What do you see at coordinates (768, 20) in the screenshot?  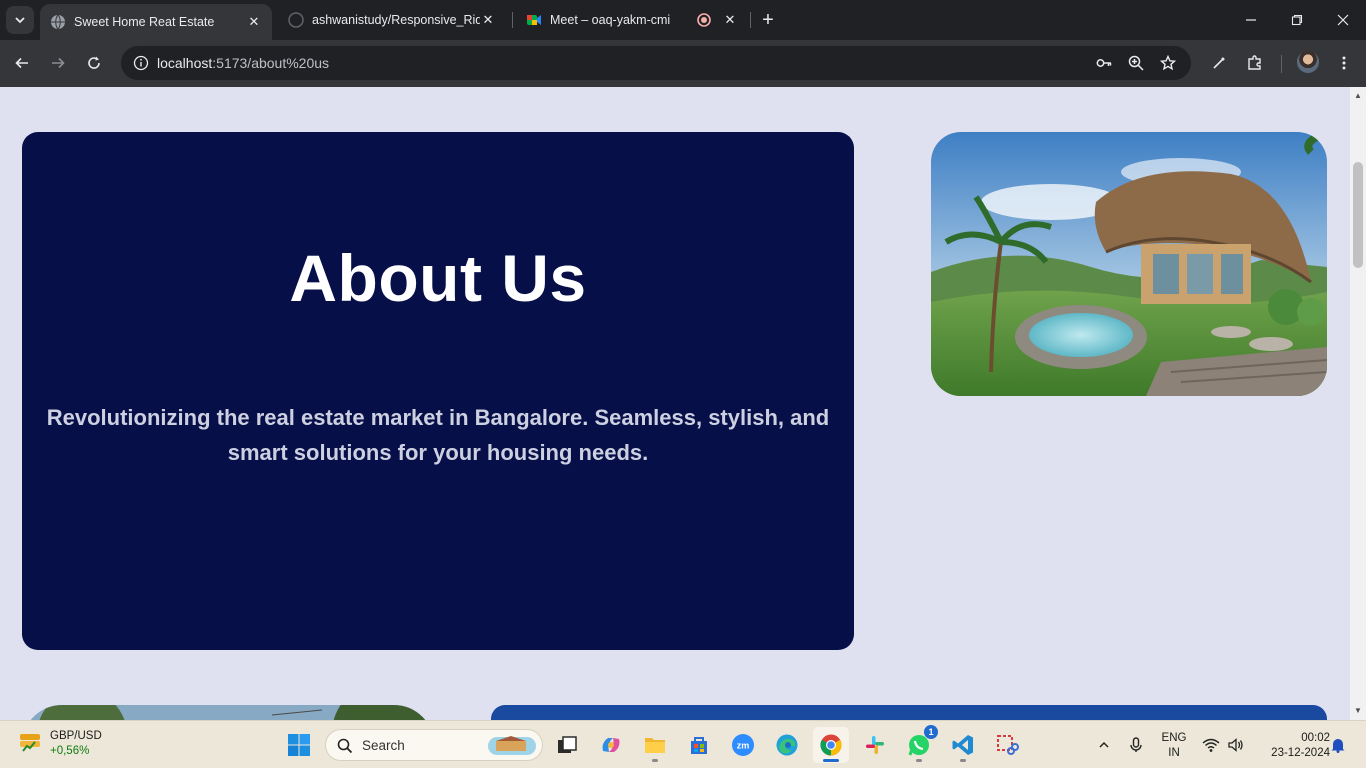 I see `new-tab-button: +` at bounding box center [768, 20].